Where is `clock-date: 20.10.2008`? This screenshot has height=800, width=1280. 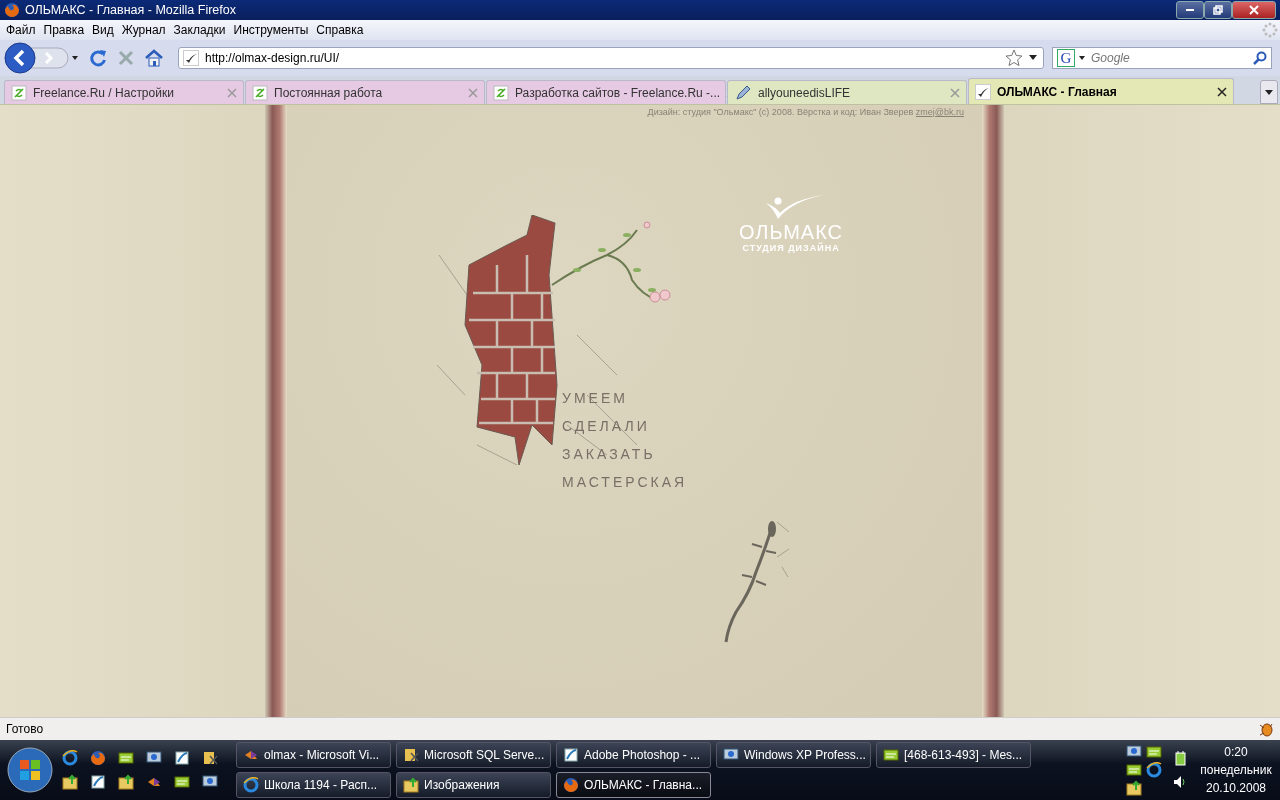 clock-date: 20.10.2008 is located at coordinates (1236, 788).